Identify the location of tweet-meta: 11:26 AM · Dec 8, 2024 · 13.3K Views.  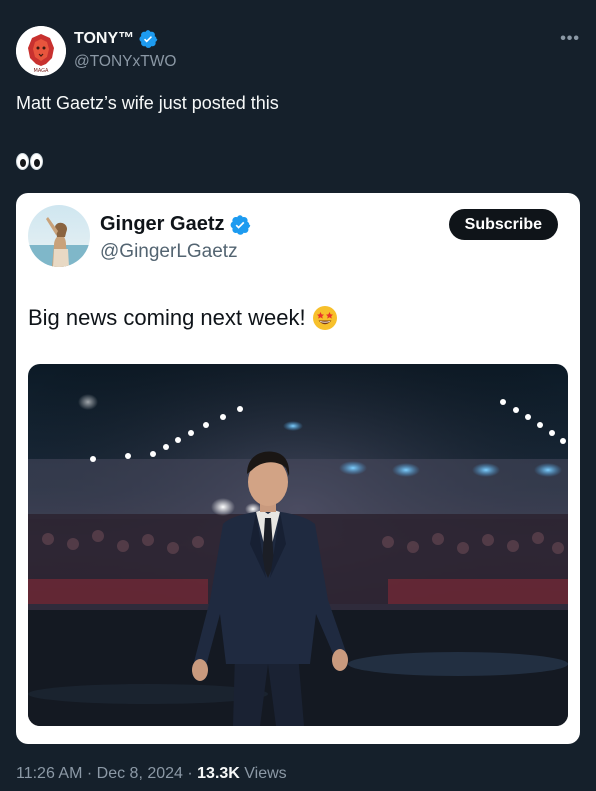
(151, 774).